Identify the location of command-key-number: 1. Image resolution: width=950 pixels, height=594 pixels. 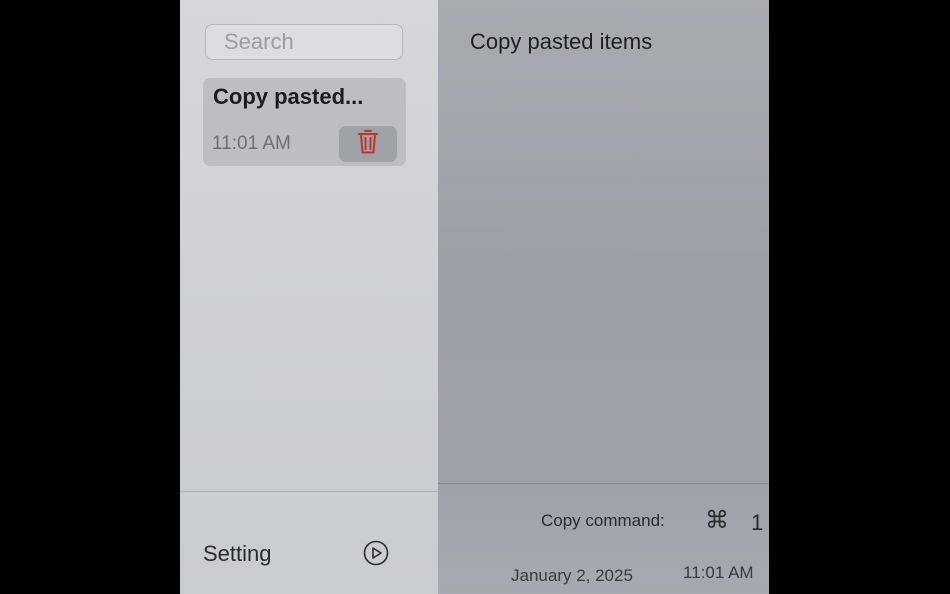
(757, 522).